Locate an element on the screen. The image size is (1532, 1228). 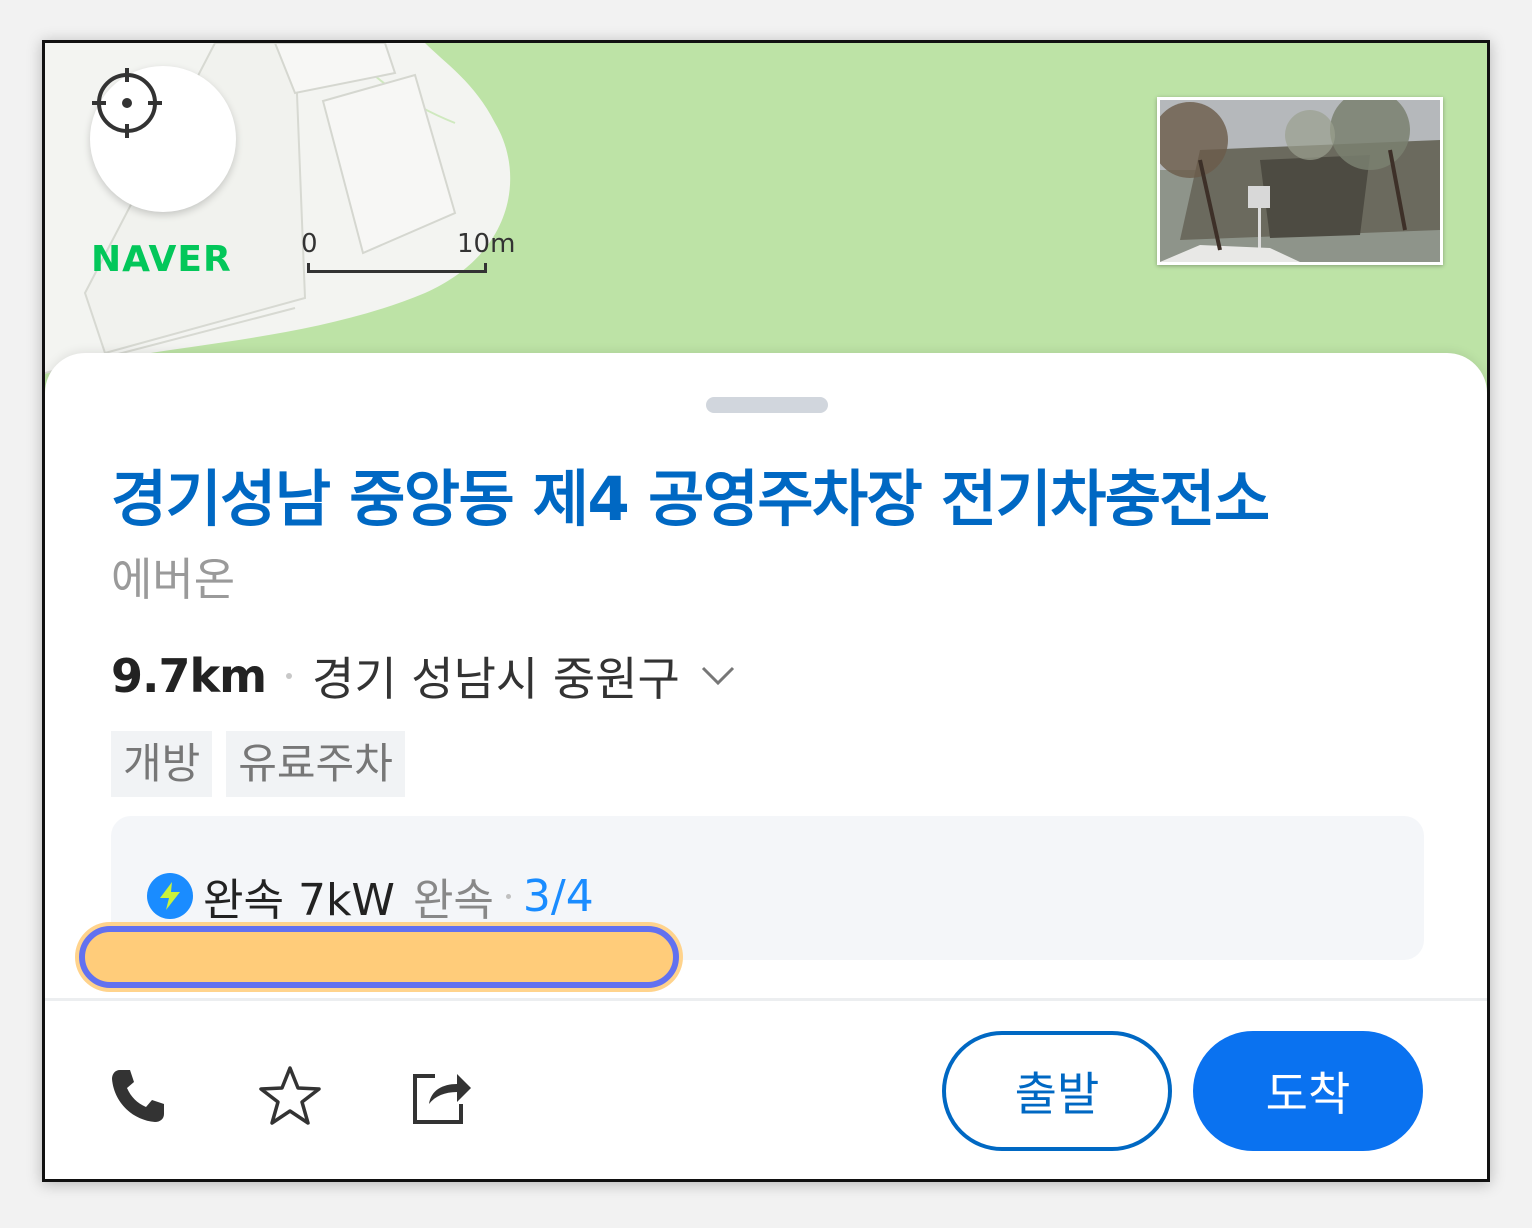
naver-logo: NAVER is located at coordinates (161, 259).